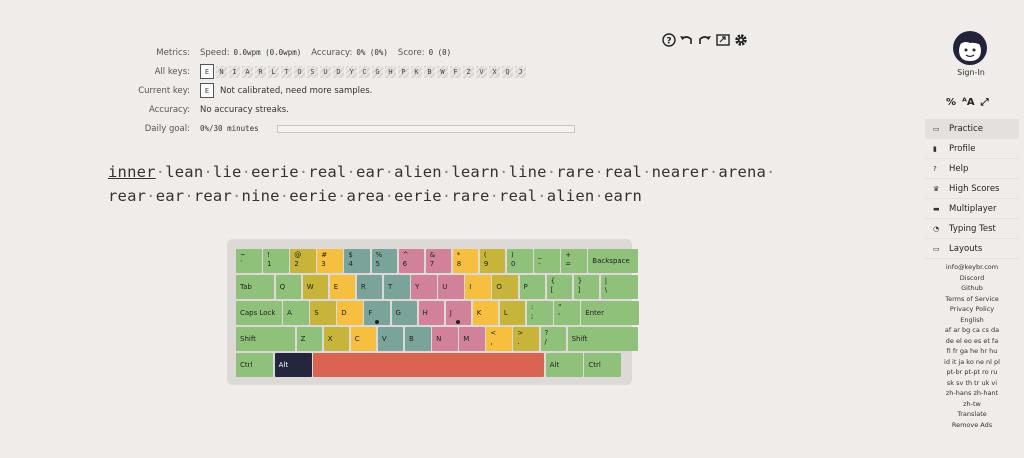 The image size is (1024, 458). Describe the element at coordinates (169, 109) in the screenshot. I see `accuracy-row-label: Accuracy:` at that location.